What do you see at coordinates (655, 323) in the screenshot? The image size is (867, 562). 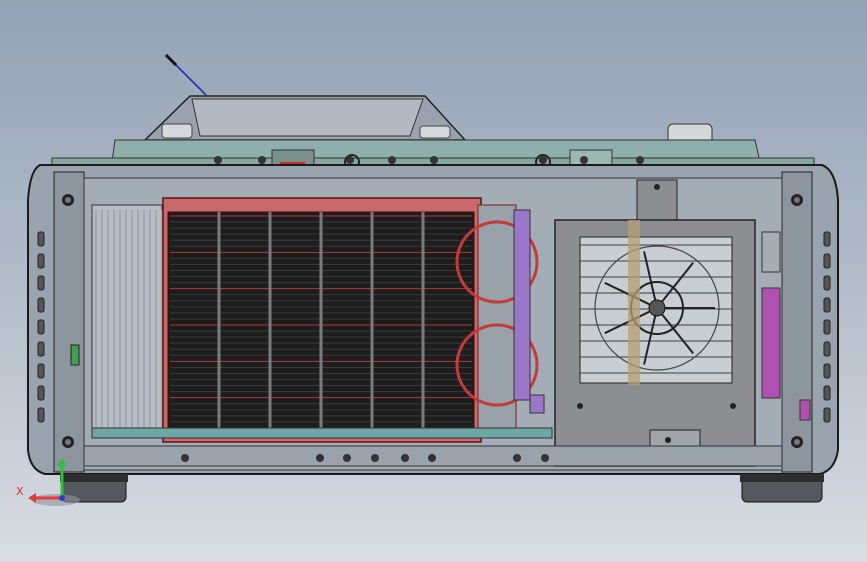 I see `fan-housing` at bounding box center [655, 323].